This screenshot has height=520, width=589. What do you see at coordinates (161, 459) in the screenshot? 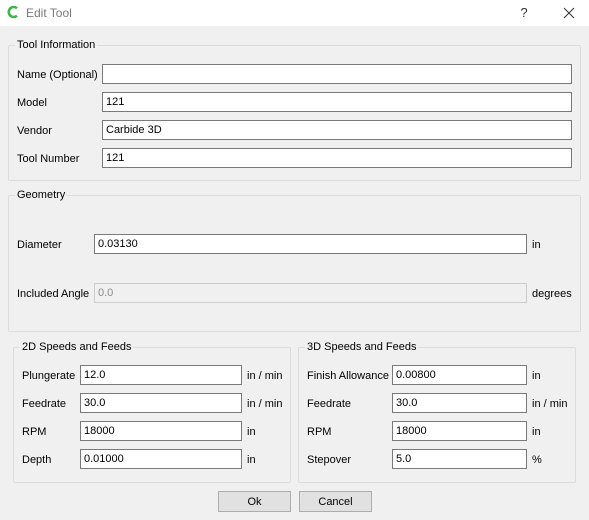
I see `depth-input` at bounding box center [161, 459].